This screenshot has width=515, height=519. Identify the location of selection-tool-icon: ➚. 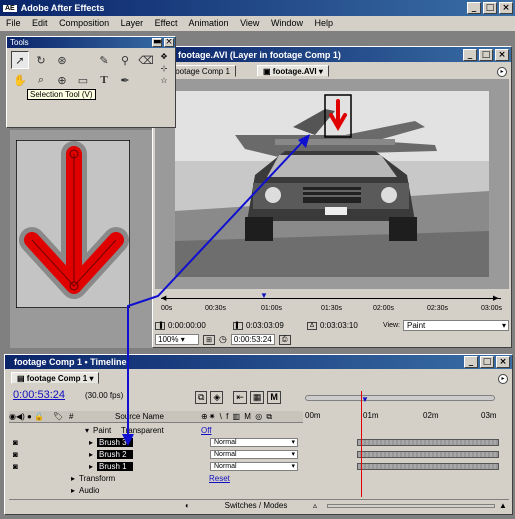
(20, 60).